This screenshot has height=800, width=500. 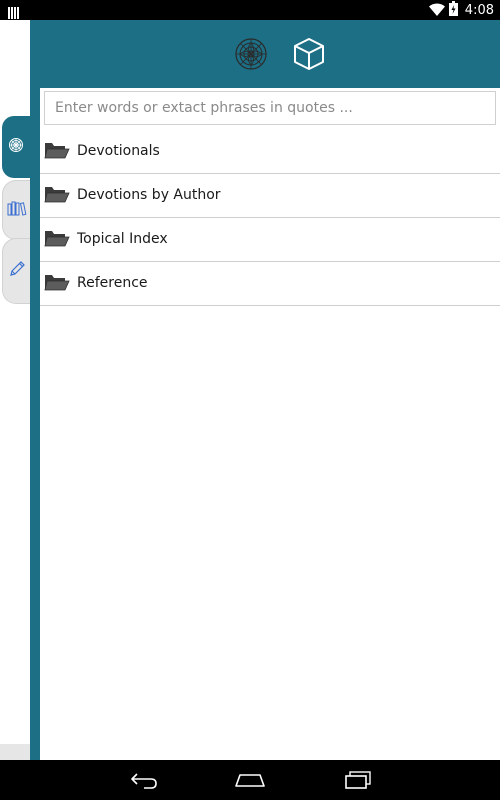 I want to click on list-item-label: Devotions by Author, so click(x=149, y=195).